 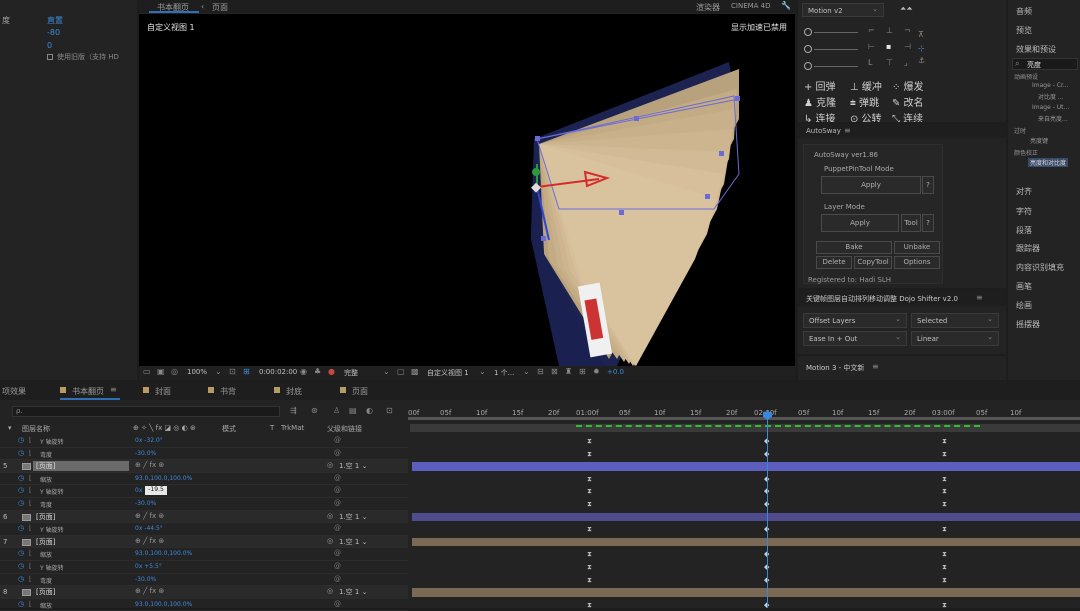 What do you see at coordinates (871, 185) in the screenshot?
I see `puppet-apply-button: Apply` at bounding box center [871, 185].